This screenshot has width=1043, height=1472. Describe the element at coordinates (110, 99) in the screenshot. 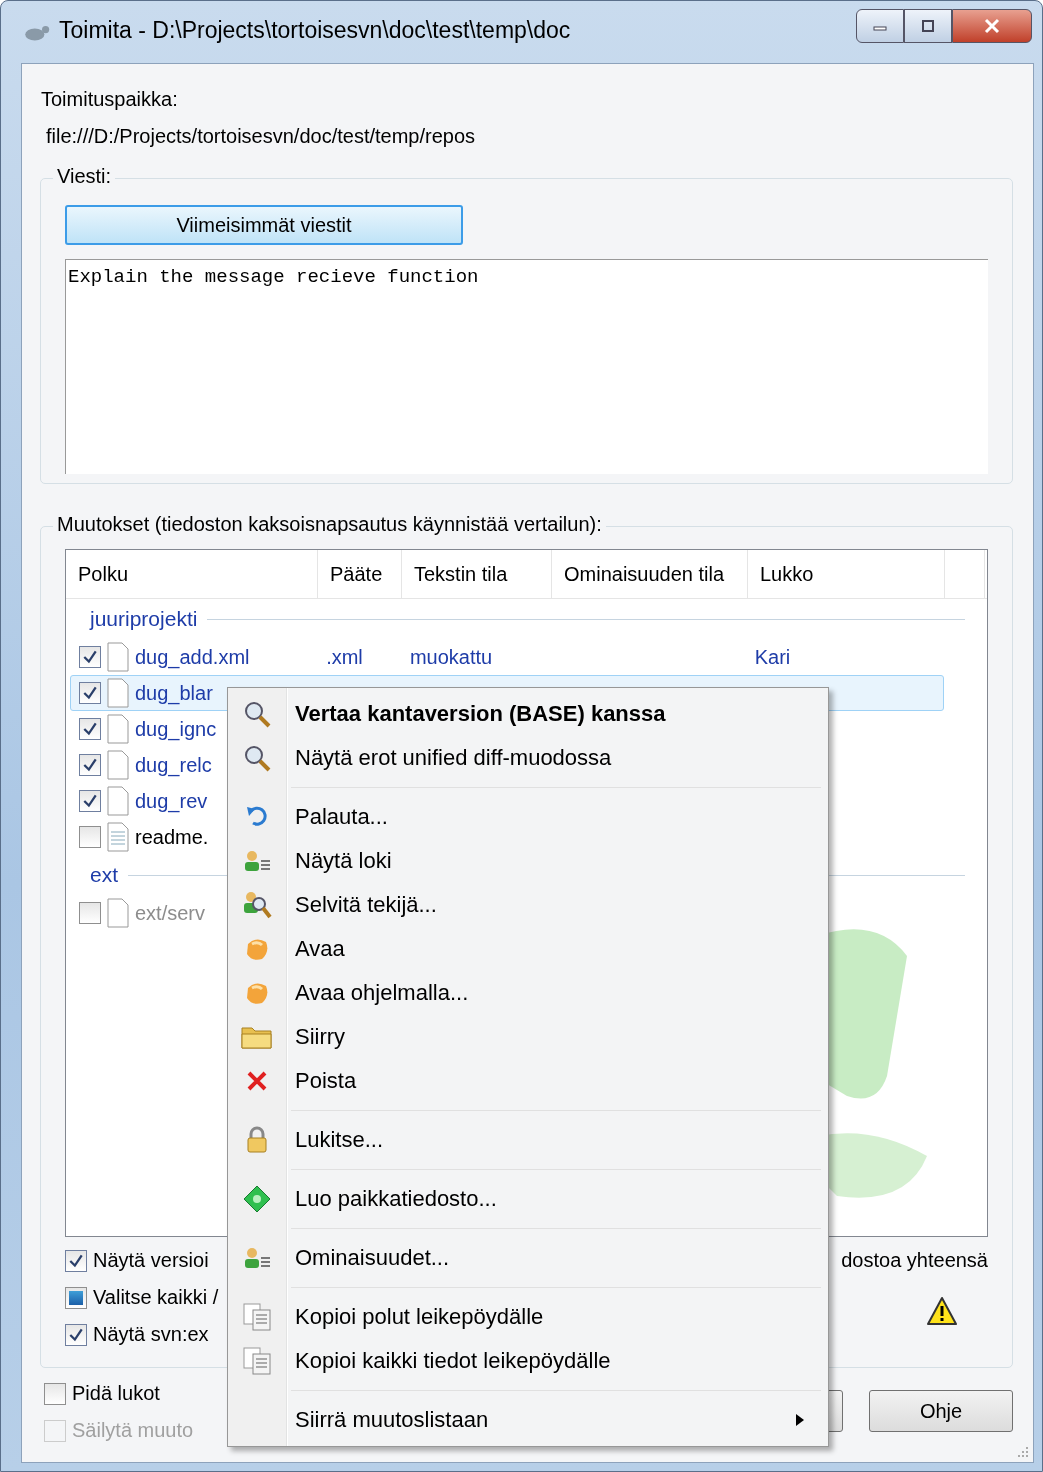

I see `location-label: Toimituspaikka:` at that location.